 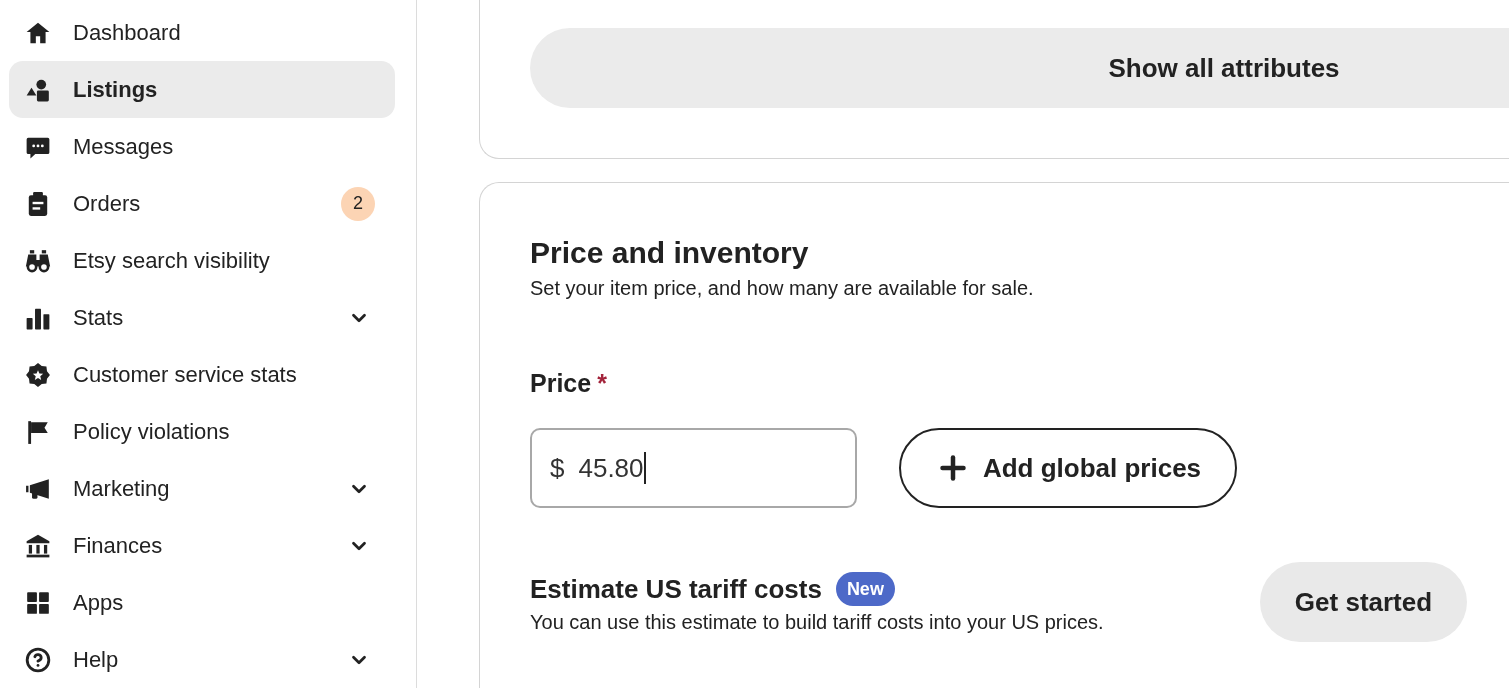 I want to click on required-mark: *, so click(x=602, y=383).